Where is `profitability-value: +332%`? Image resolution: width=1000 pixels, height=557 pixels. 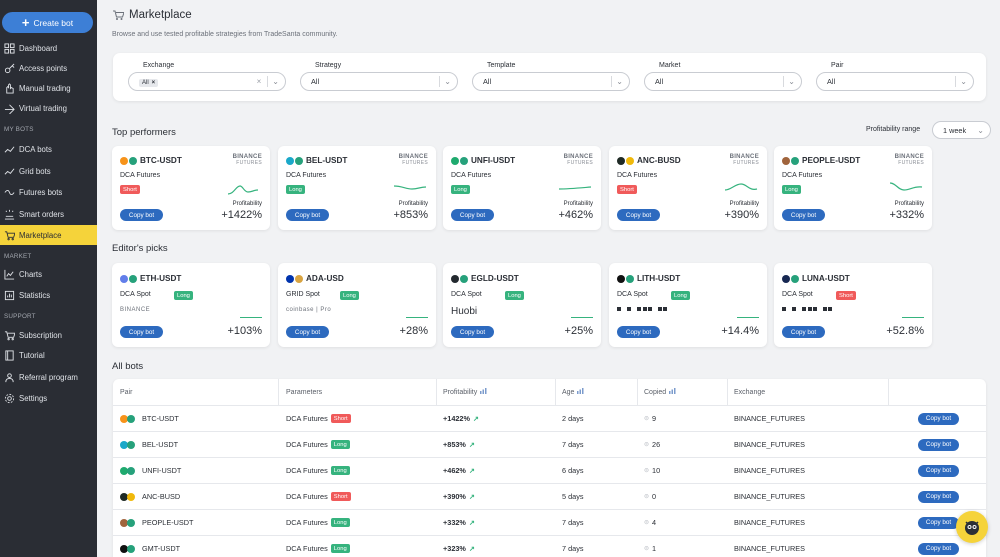 profitability-value: +332% is located at coordinates (906, 215).